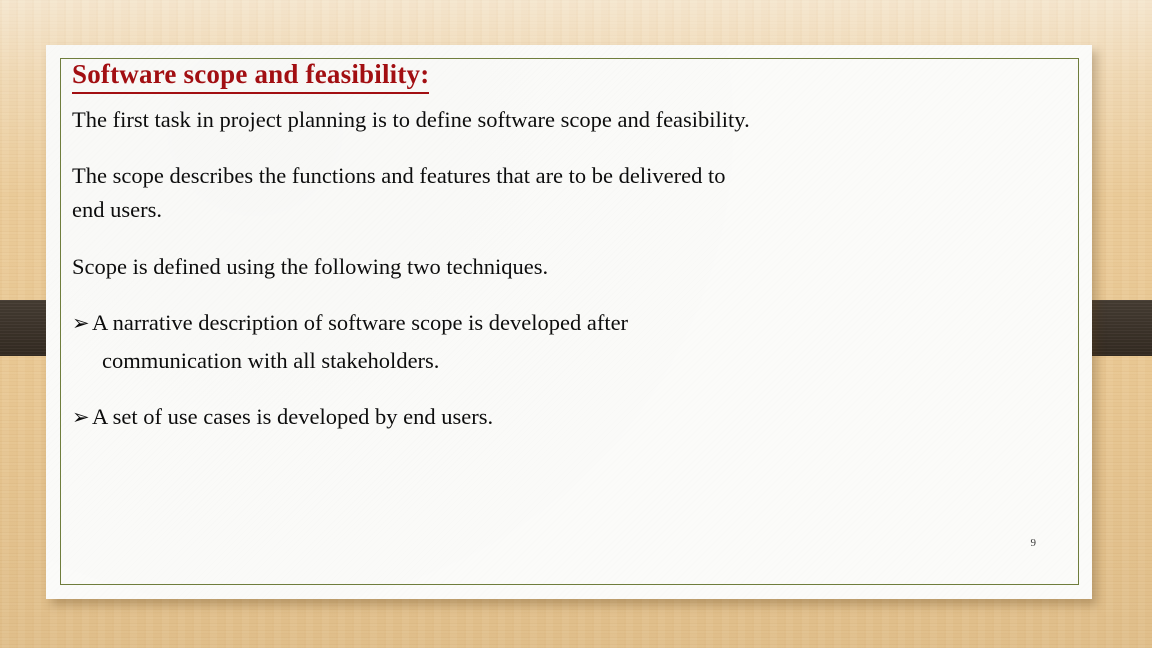 This screenshot has height=648, width=1152. I want to click on body-paragraph-3: end users., so click(117, 209).